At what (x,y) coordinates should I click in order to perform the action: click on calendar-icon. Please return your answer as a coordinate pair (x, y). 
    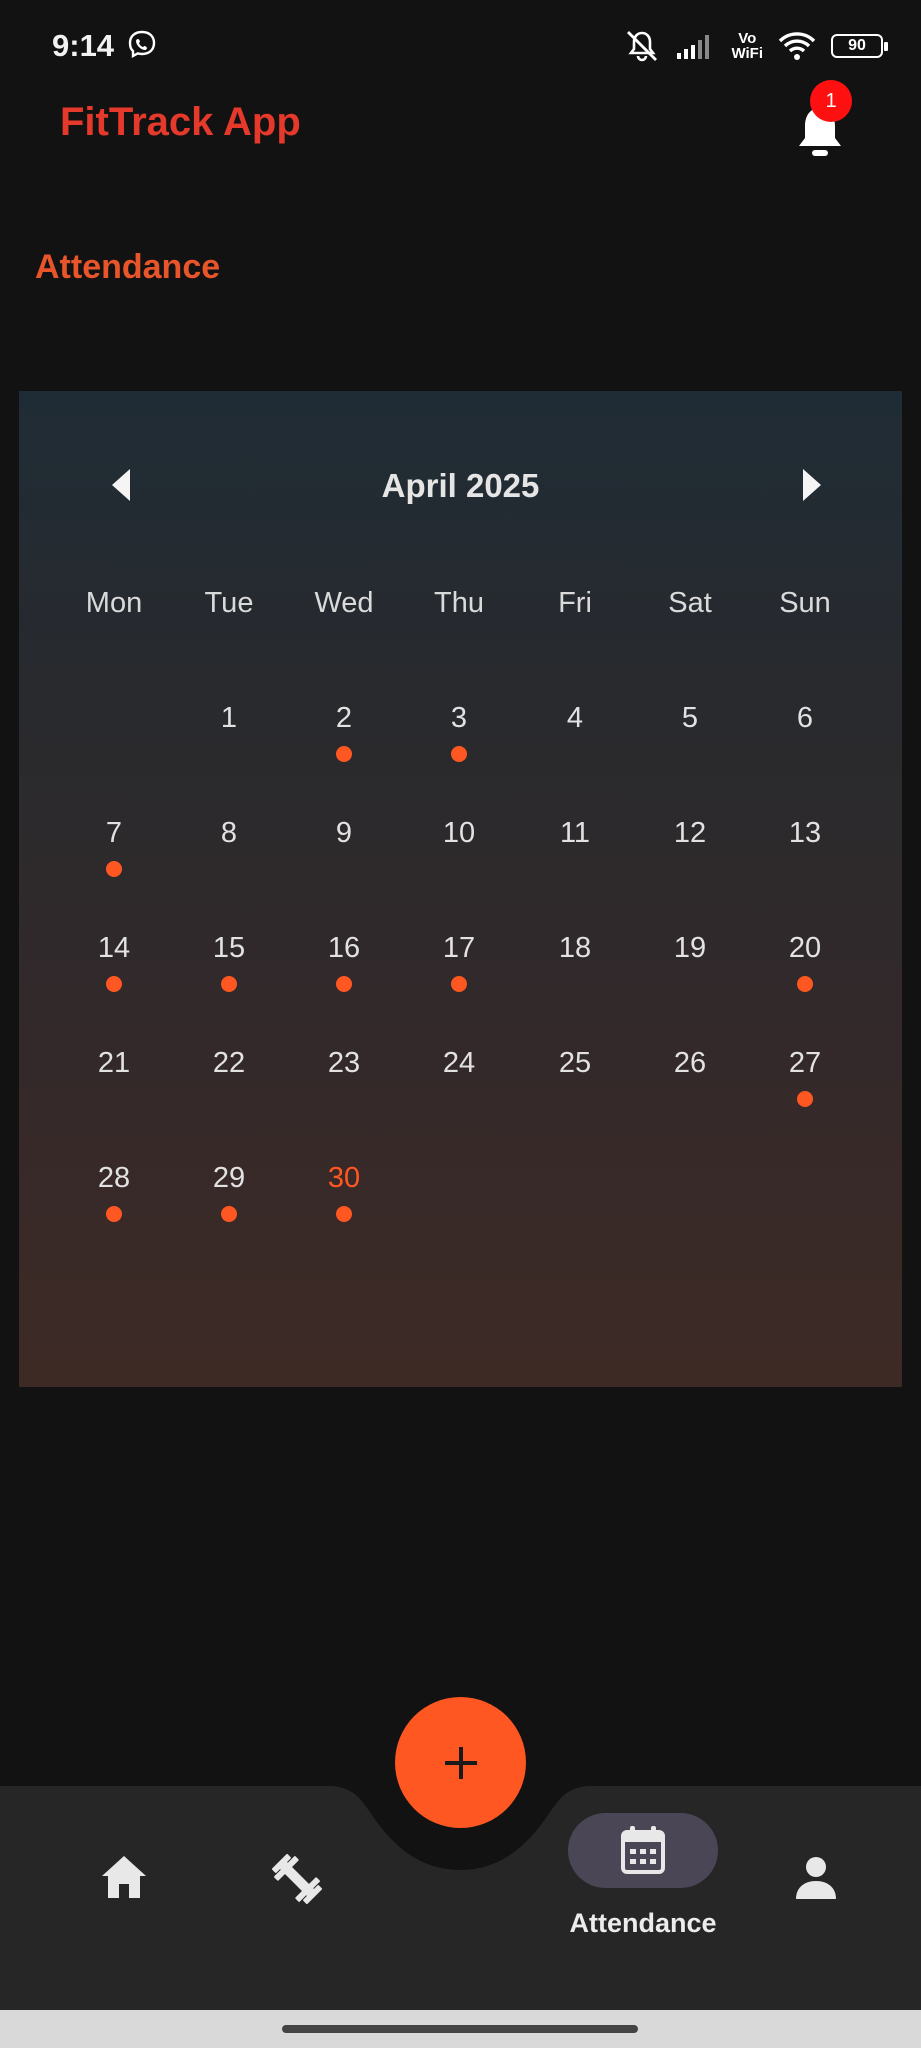
    Looking at the image, I should click on (643, 1850).